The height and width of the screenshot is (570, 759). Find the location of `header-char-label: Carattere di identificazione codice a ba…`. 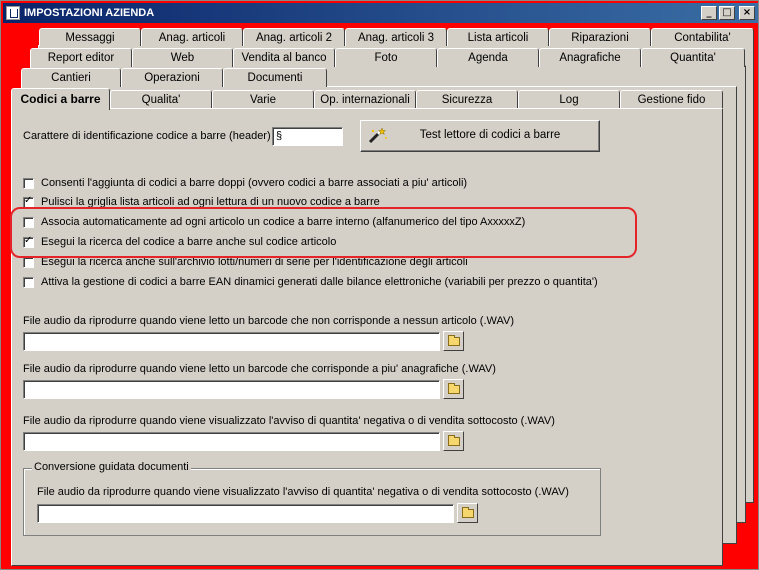

header-char-label: Carattere di identificazione codice a ba… is located at coordinates (150, 136).